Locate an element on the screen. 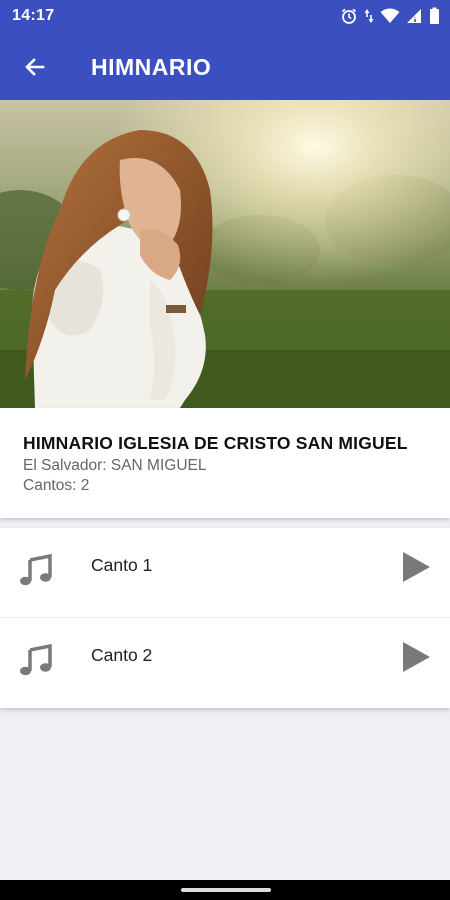 Image resolution: width=450 pixels, height=900 pixels. app-bar: HIMNARIO is located at coordinates (225, 66).